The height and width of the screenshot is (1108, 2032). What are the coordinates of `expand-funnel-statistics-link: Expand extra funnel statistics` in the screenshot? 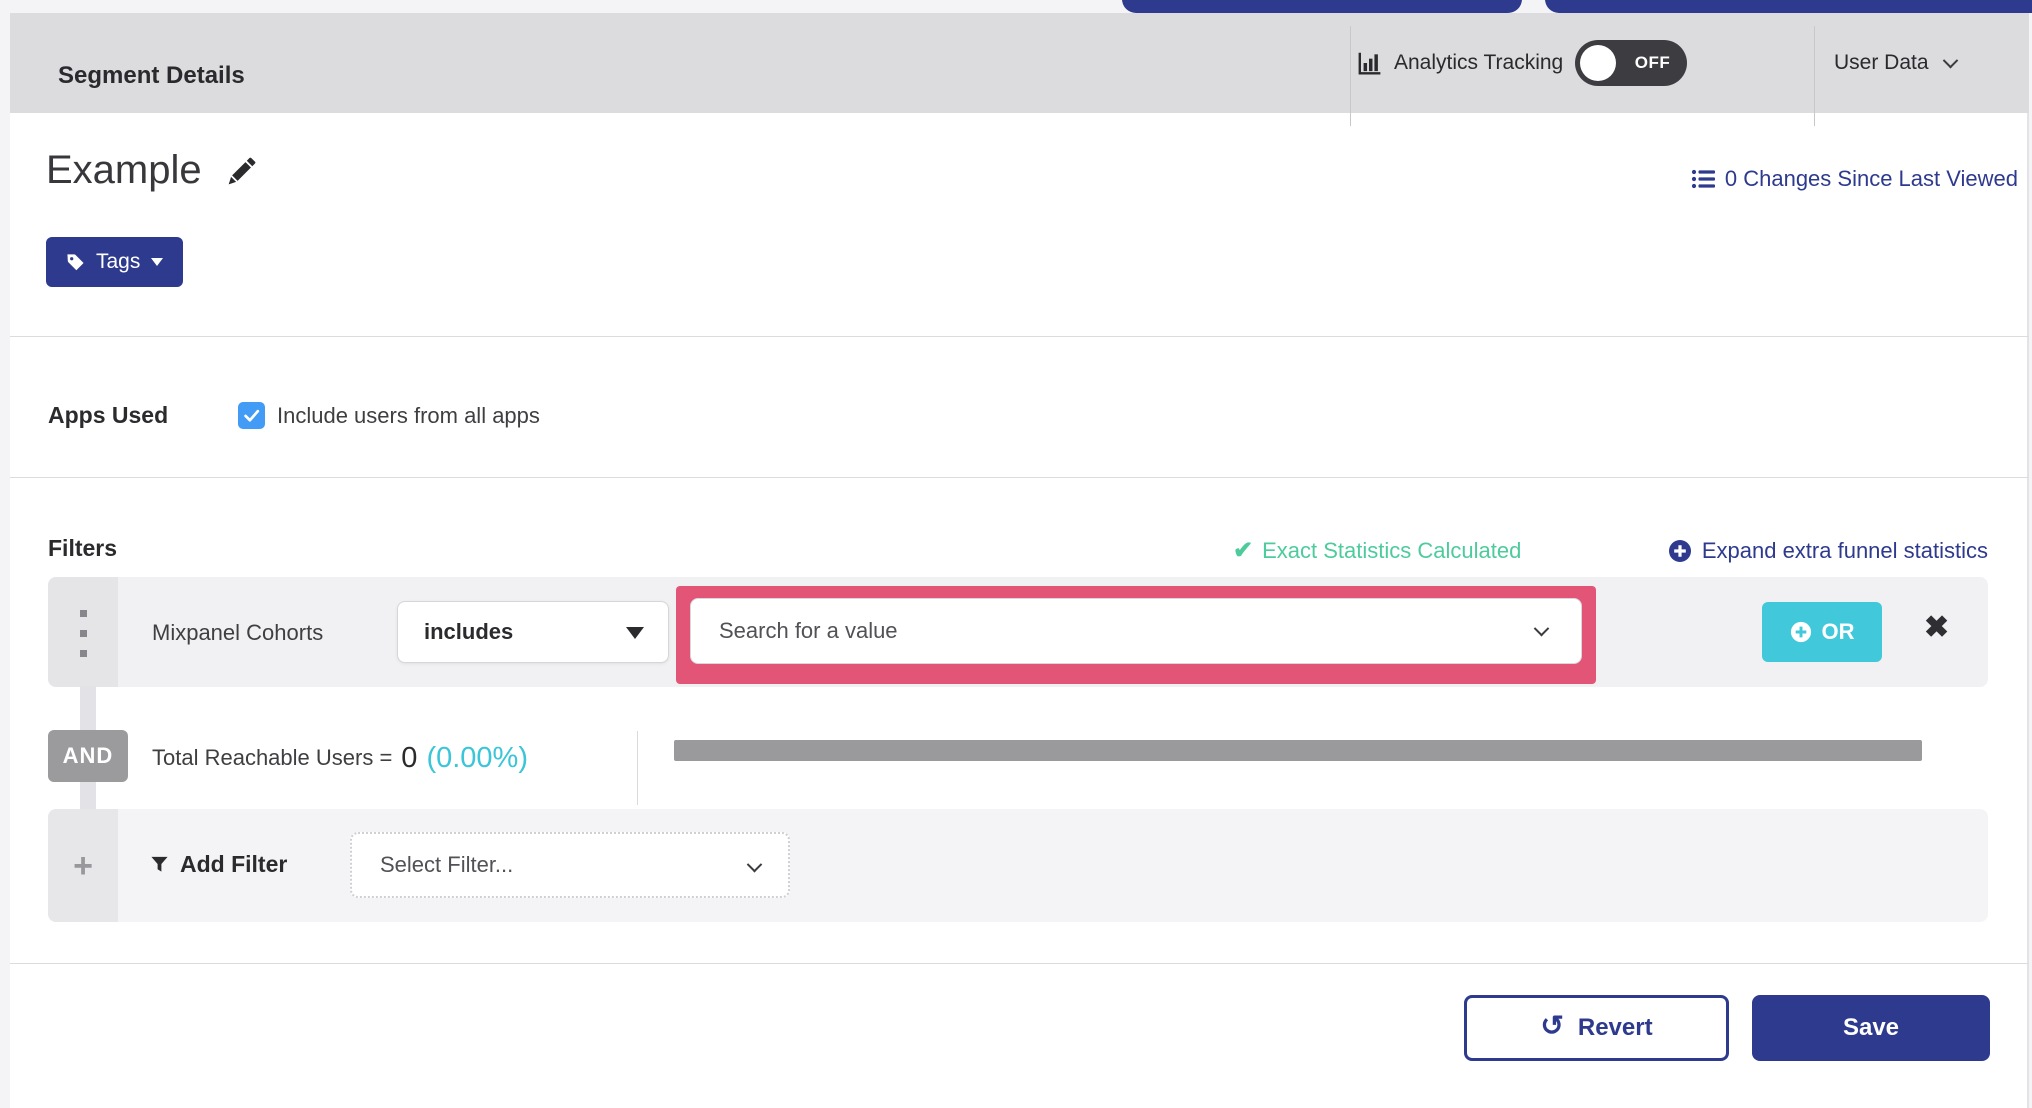 It's located at (1828, 551).